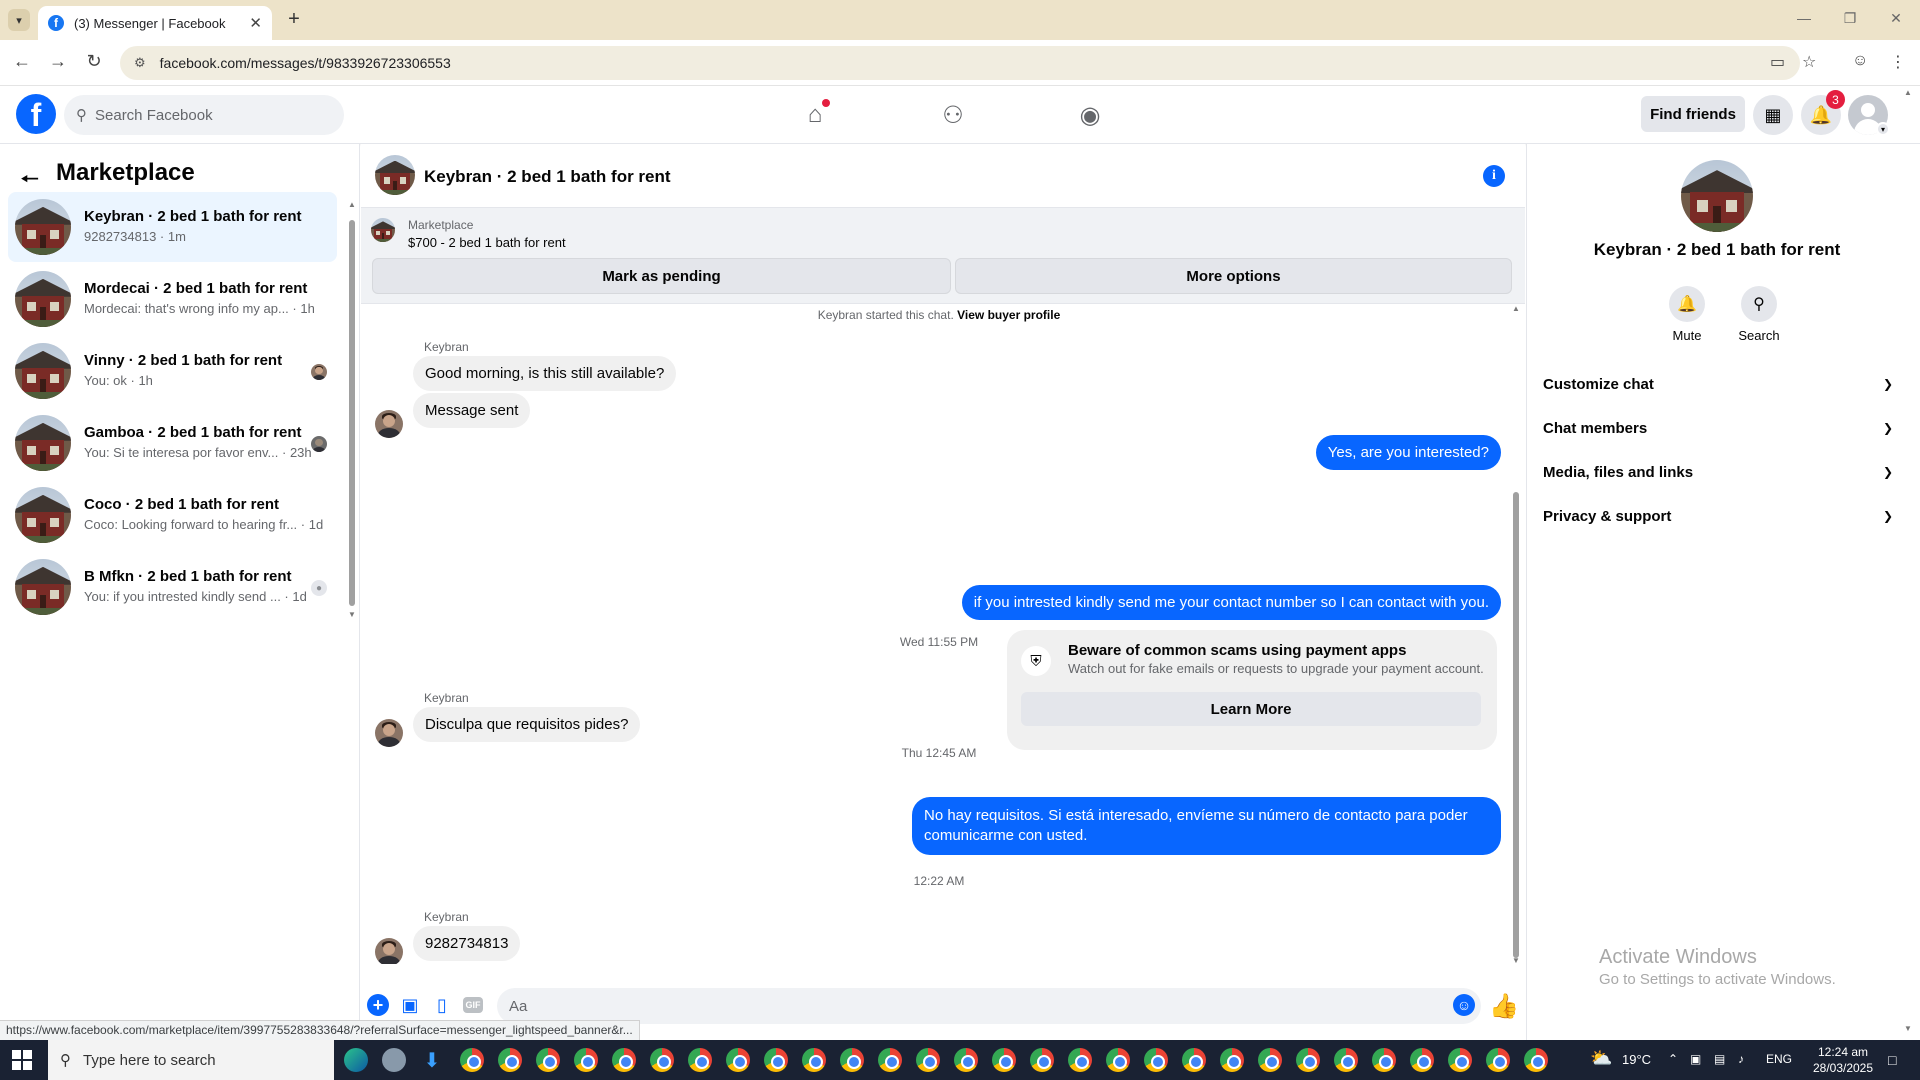 The height and width of the screenshot is (1080, 1920). I want to click on friends-icon: ⚇, so click(953, 115).